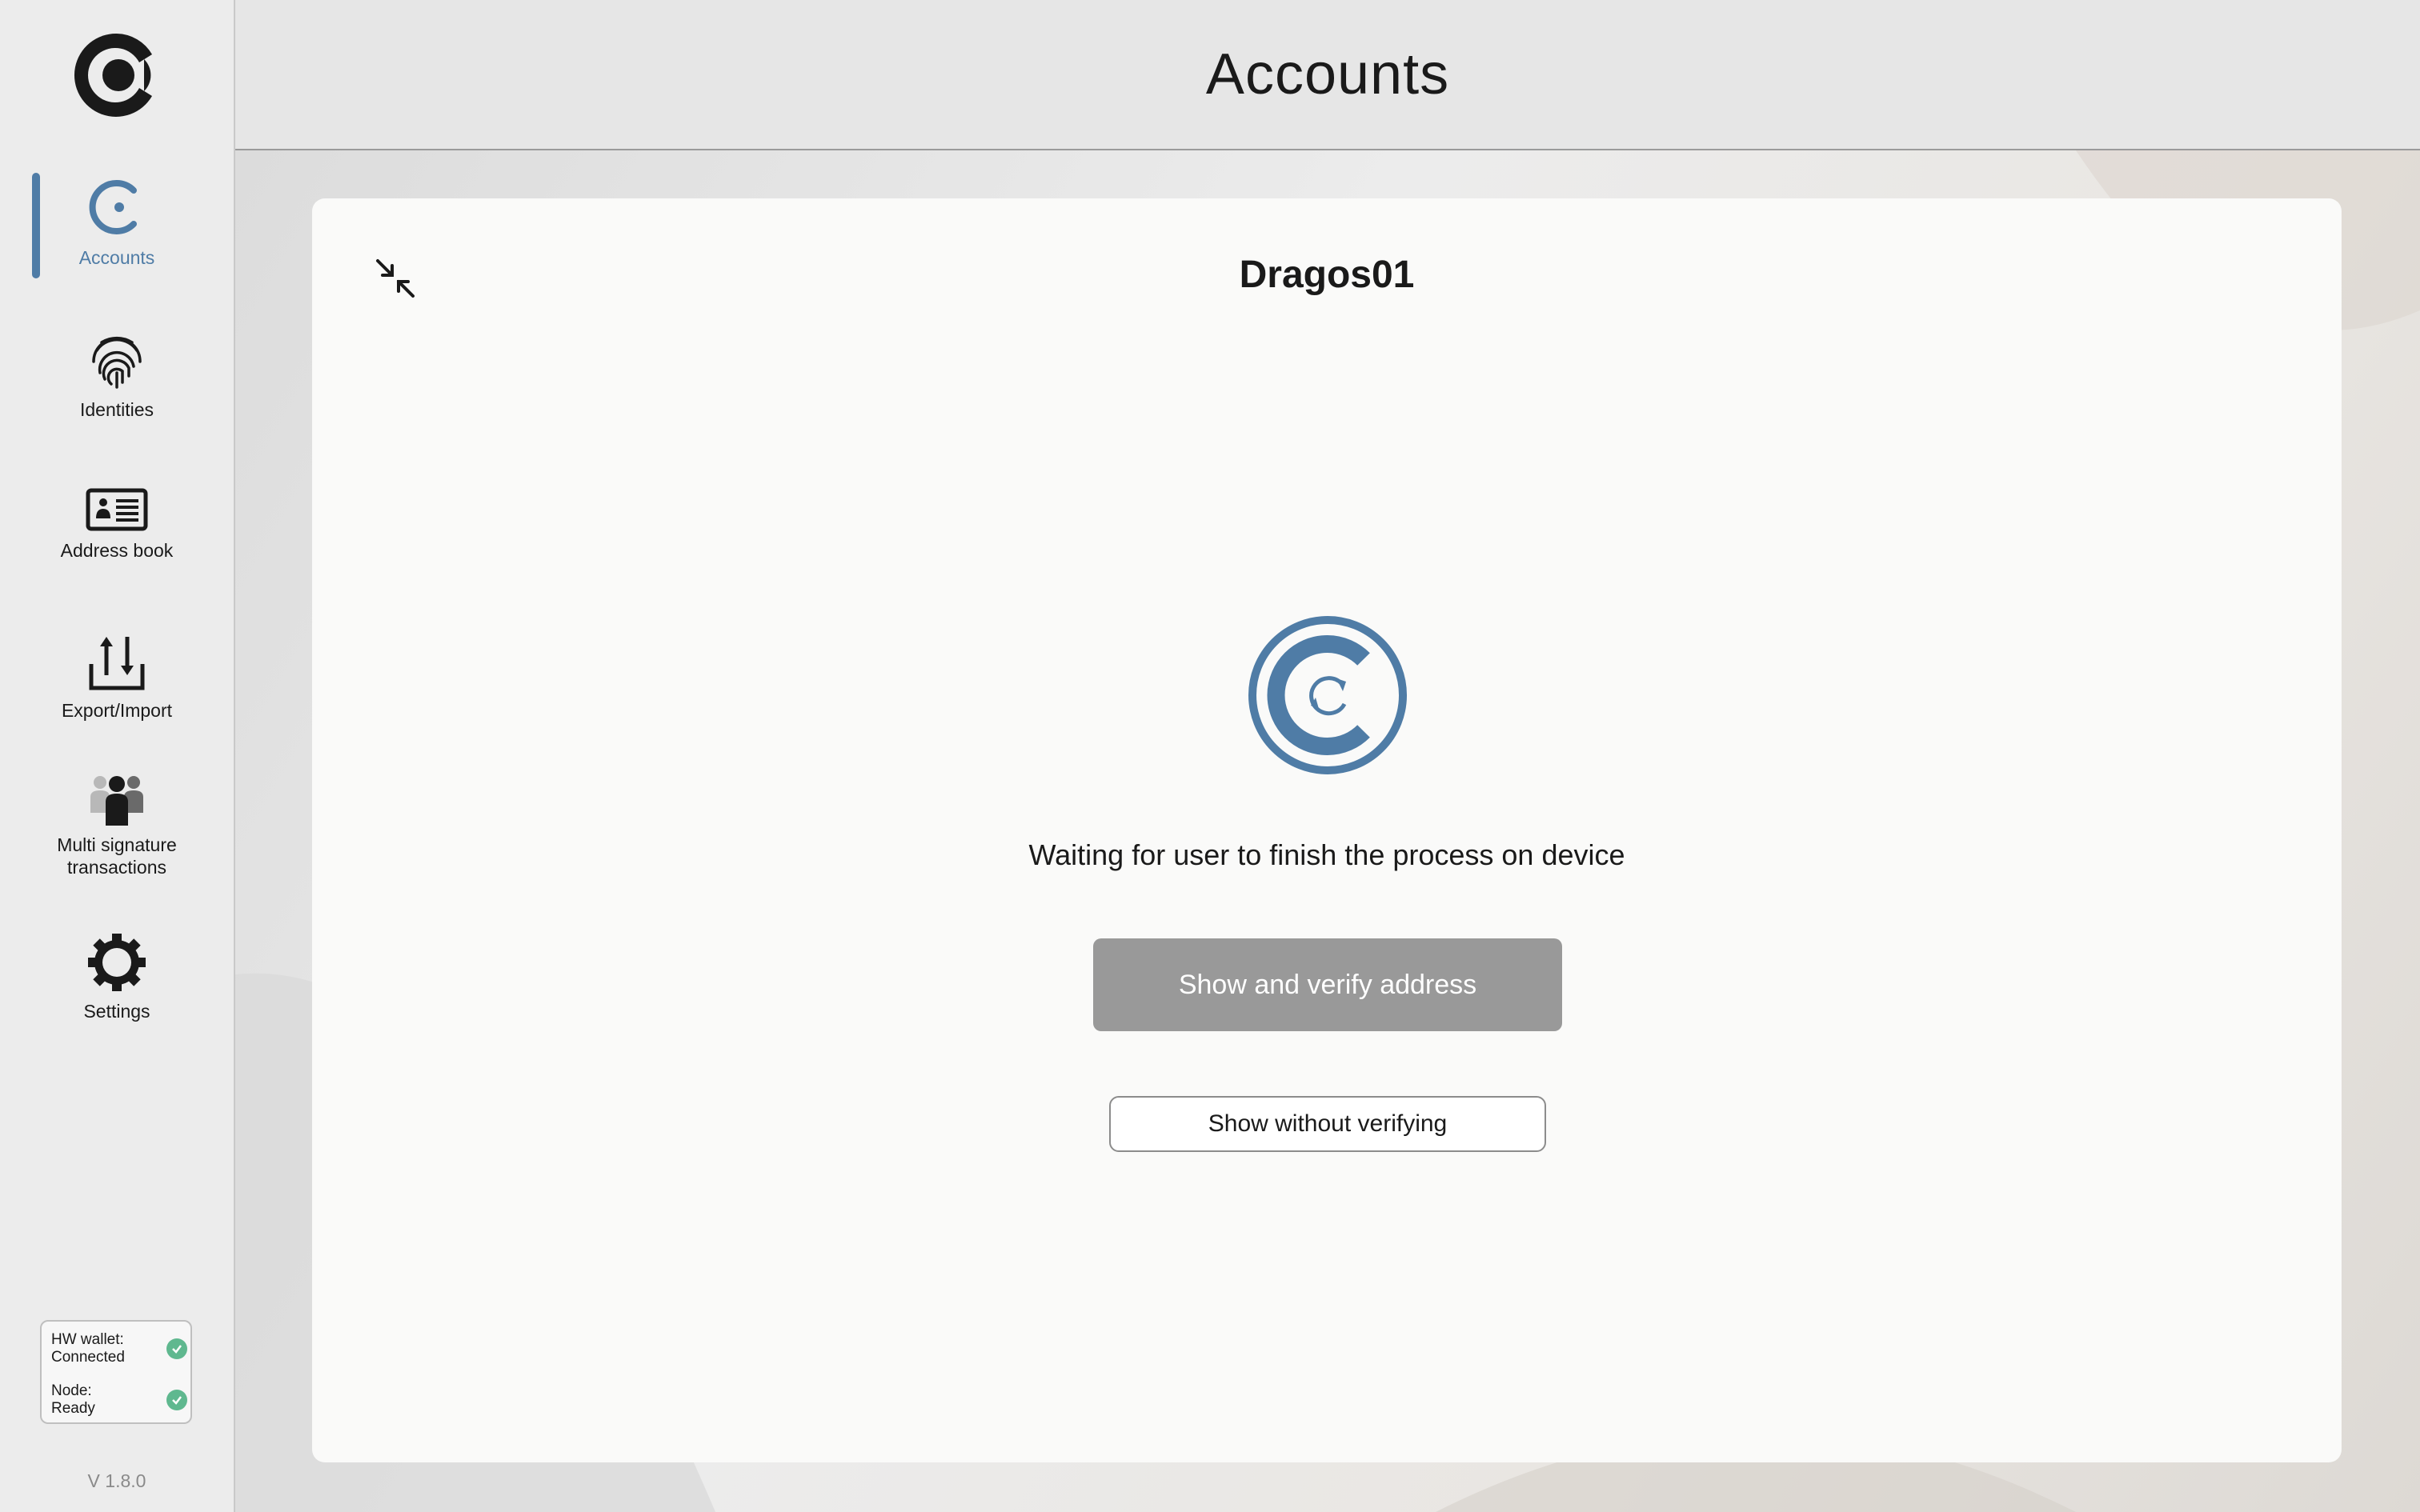 The height and width of the screenshot is (1512, 2420). I want to click on sidebar-item-identities: Identities, so click(117, 376).